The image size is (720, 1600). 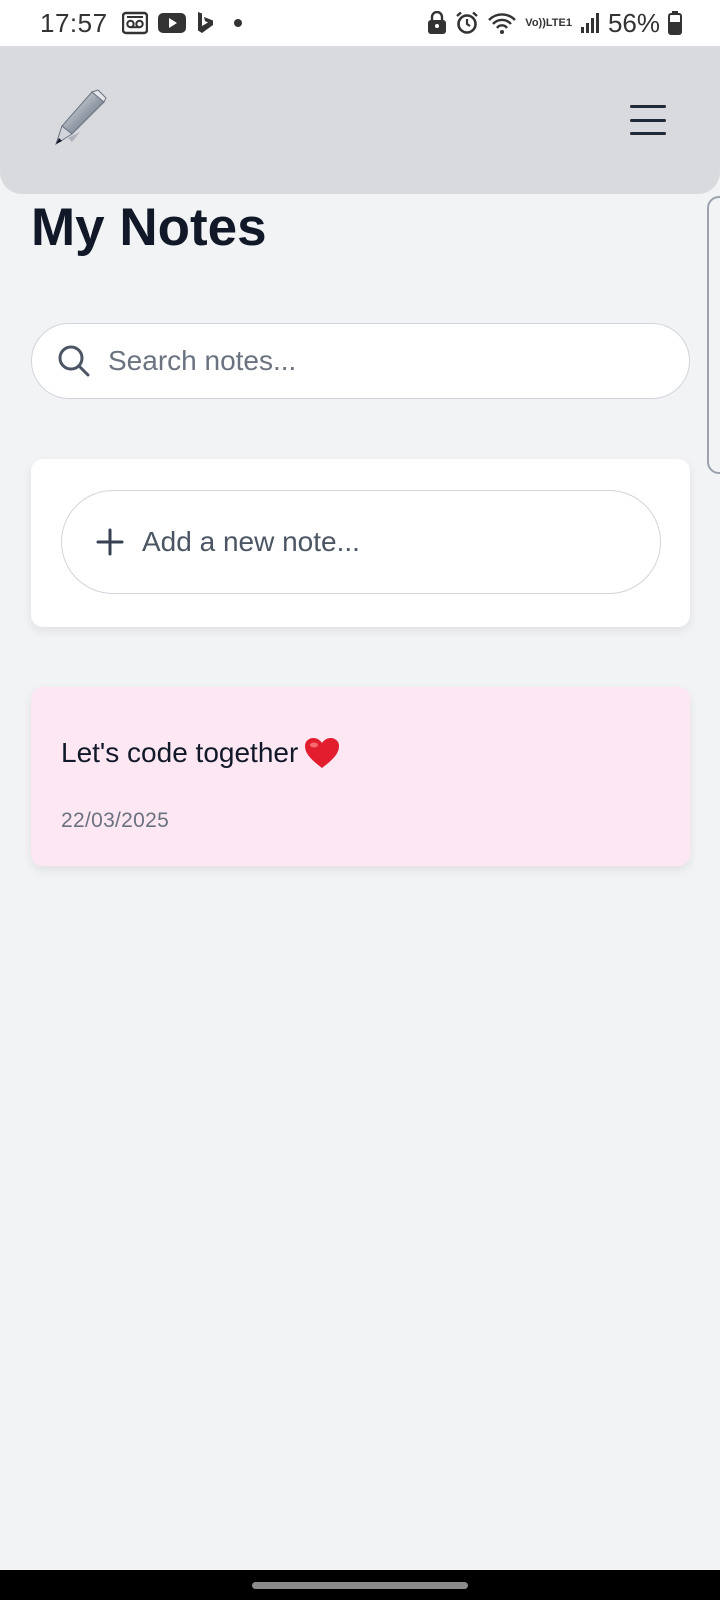 What do you see at coordinates (134, 23) in the screenshot?
I see `voicemail-icon` at bounding box center [134, 23].